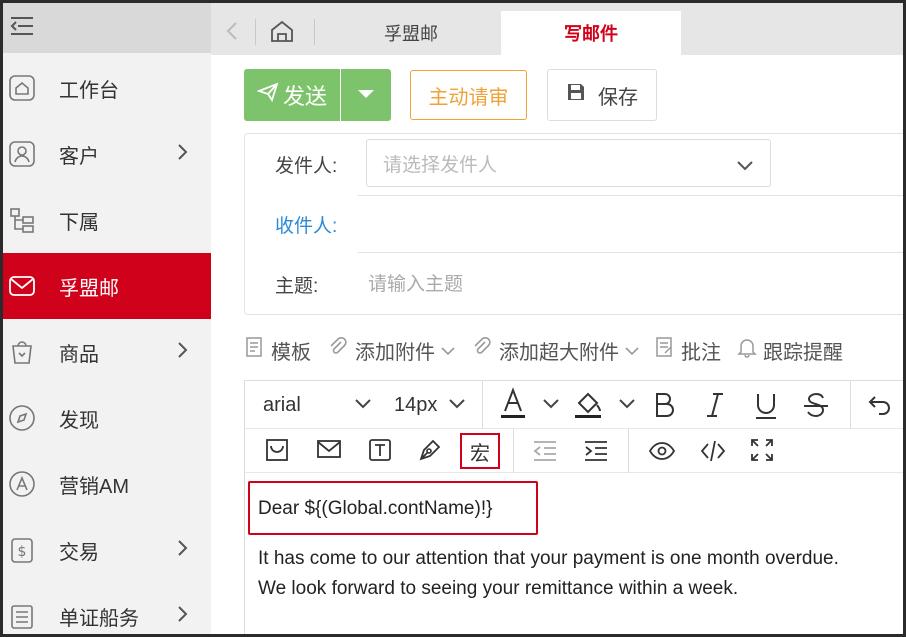  Describe the element at coordinates (291, 352) in the screenshot. I see `template-label: 模板` at that location.